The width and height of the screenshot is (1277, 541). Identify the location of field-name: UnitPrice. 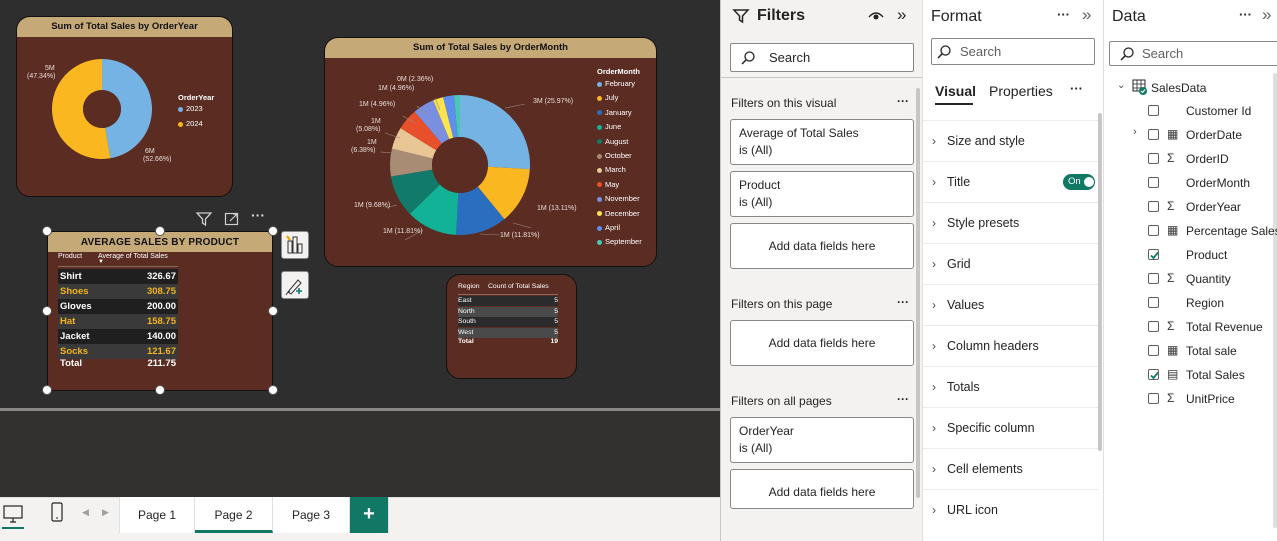
(1210, 399).